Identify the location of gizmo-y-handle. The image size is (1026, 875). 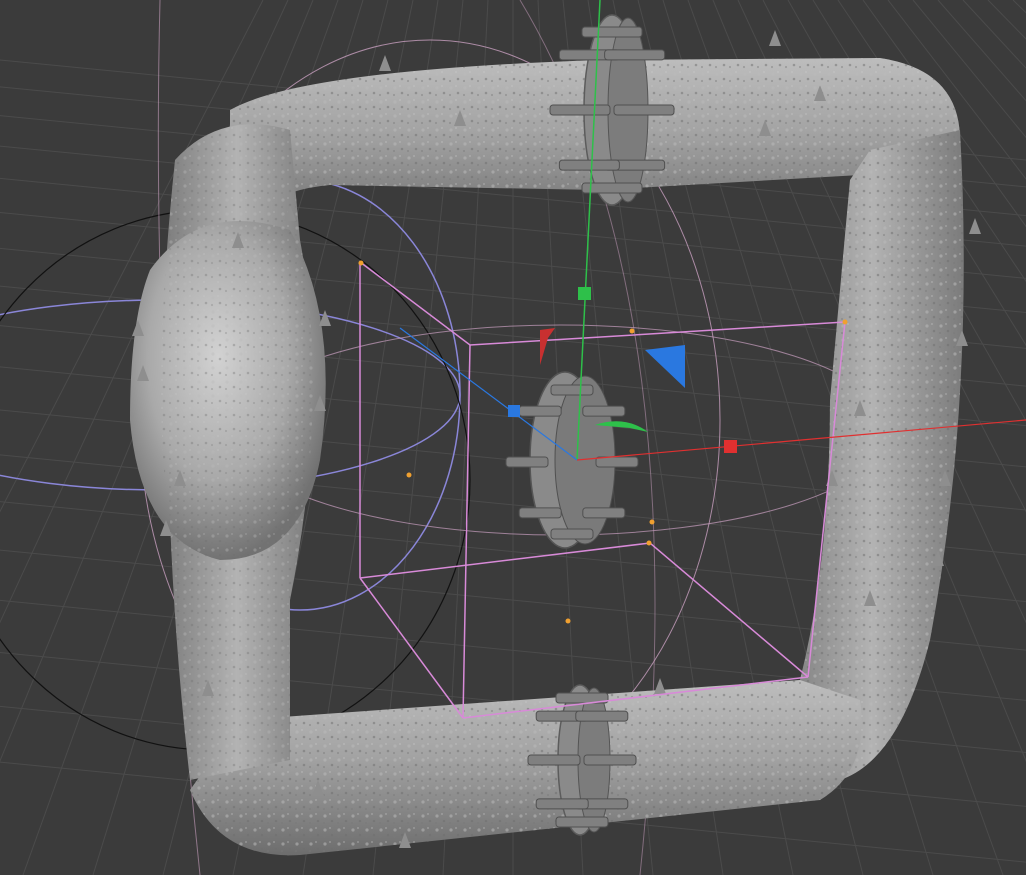
(584, 293).